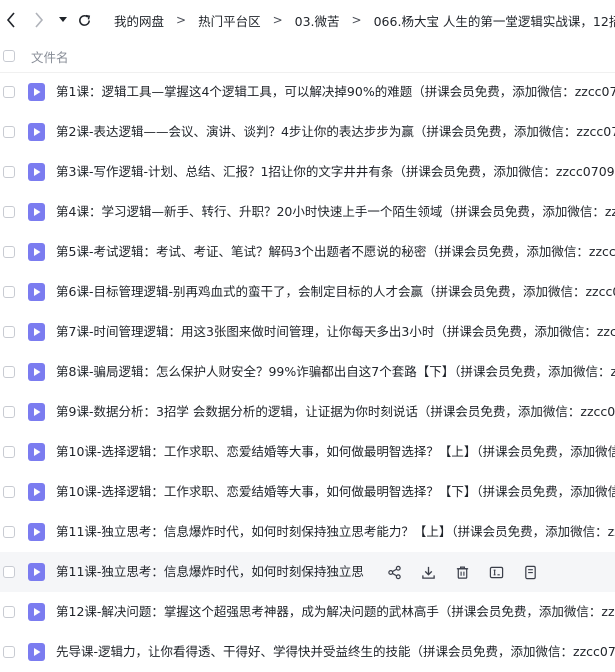 The image size is (615, 672). I want to click on chevron-left-icon, so click(10, 20).